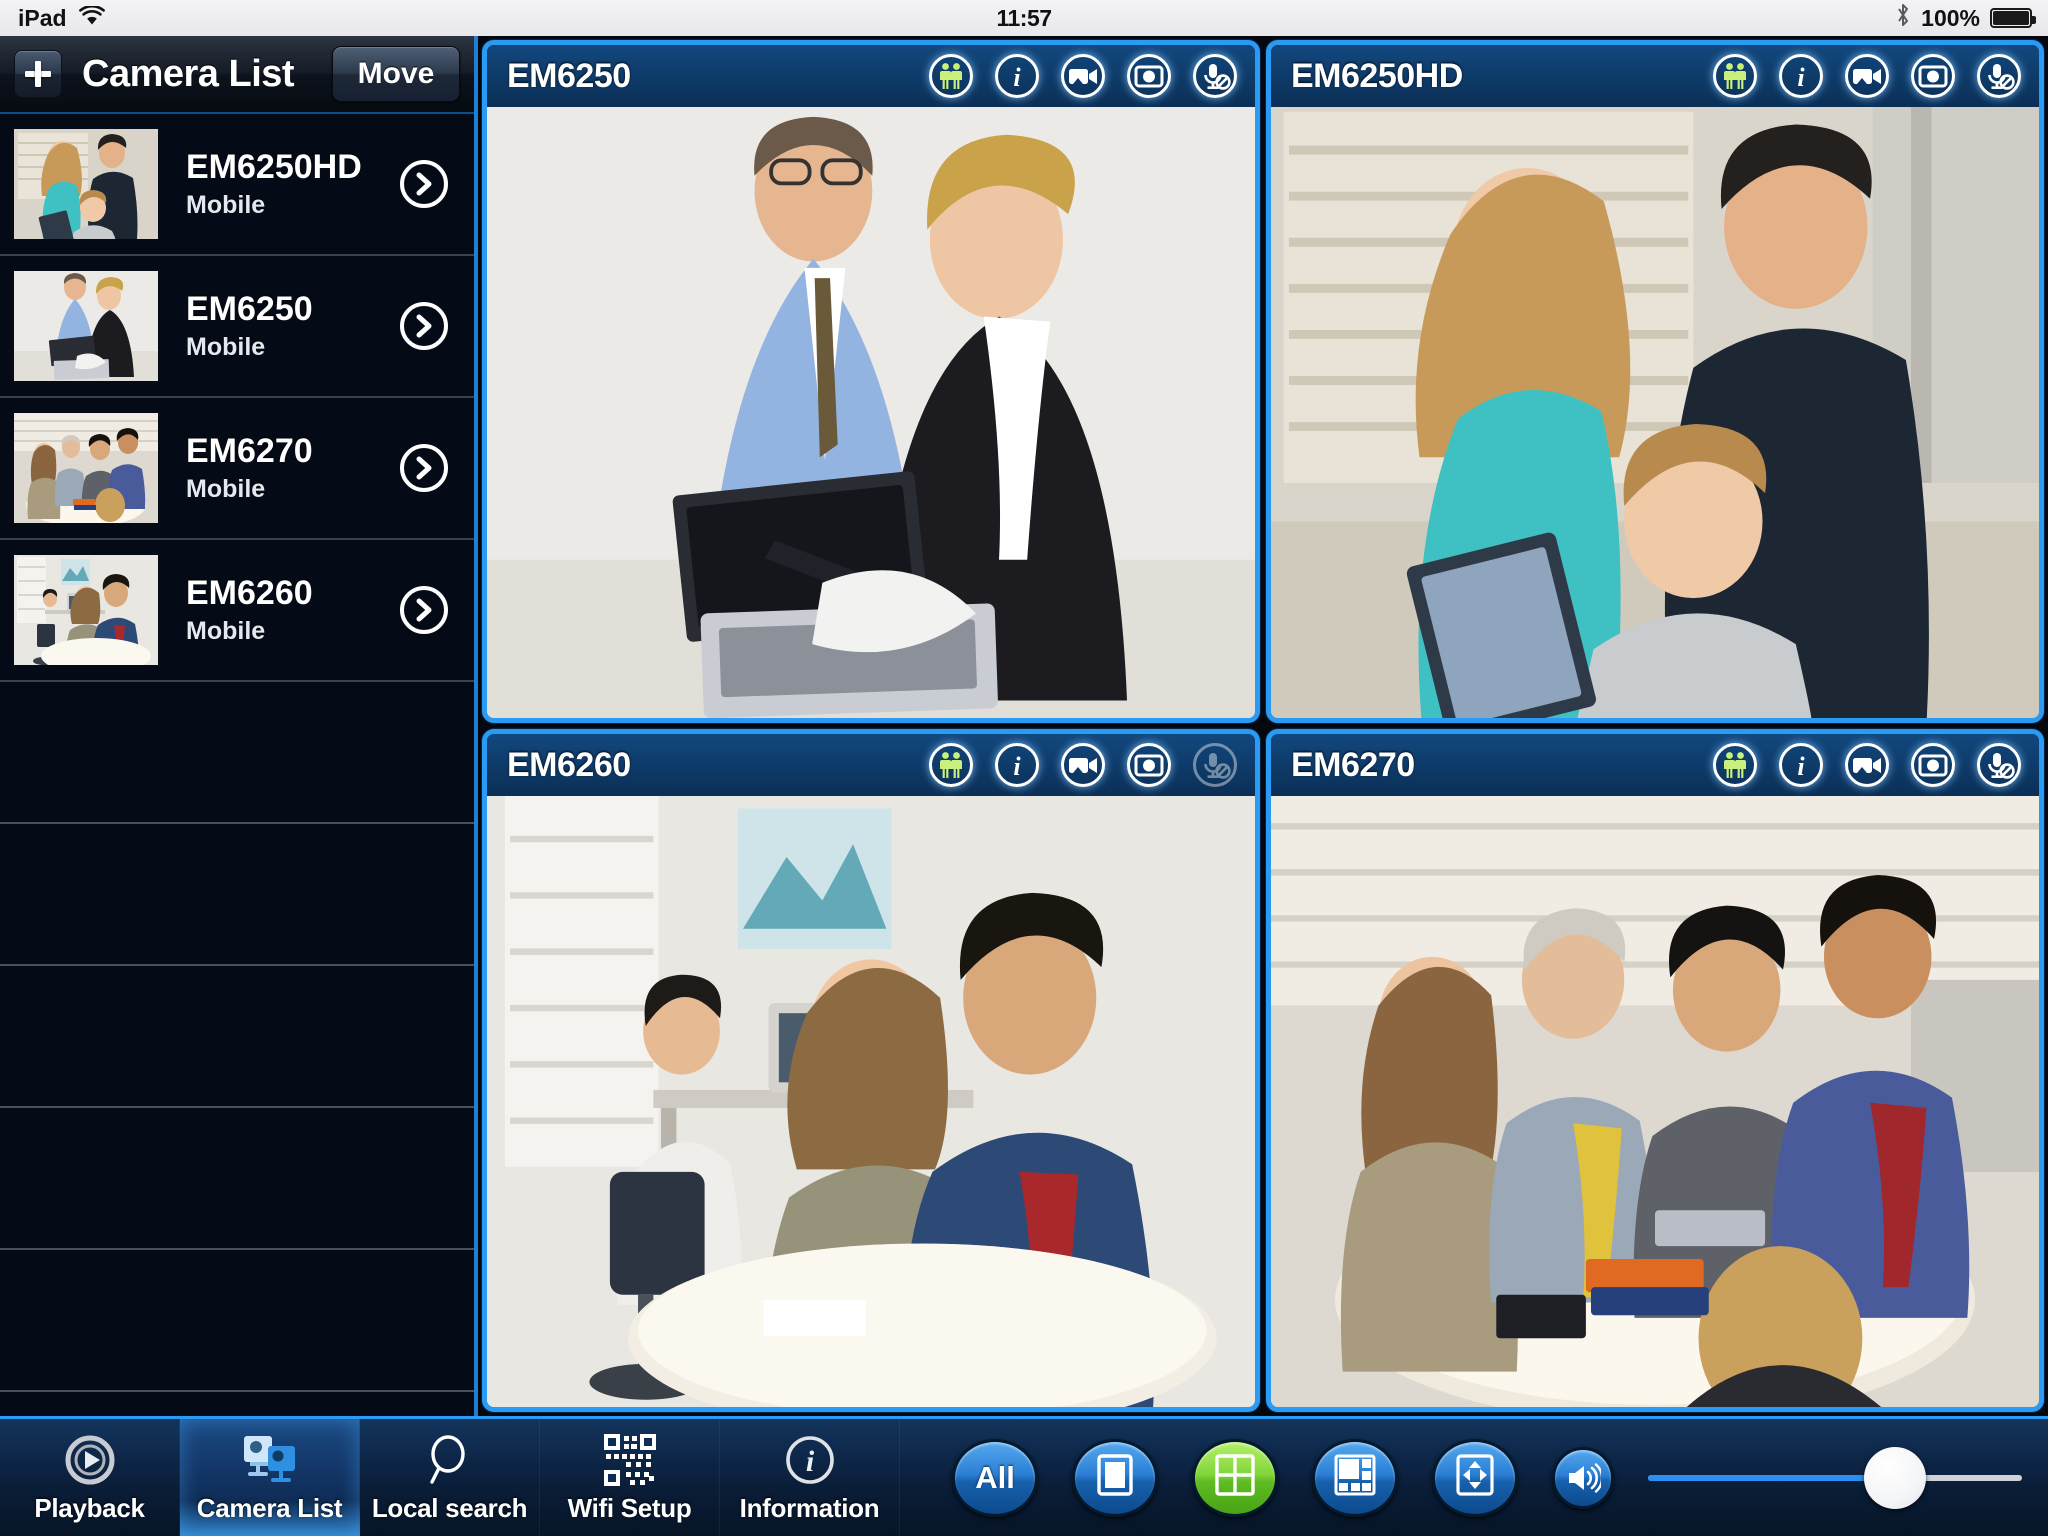  What do you see at coordinates (396, 74) in the screenshot?
I see `move-button: Move` at bounding box center [396, 74].